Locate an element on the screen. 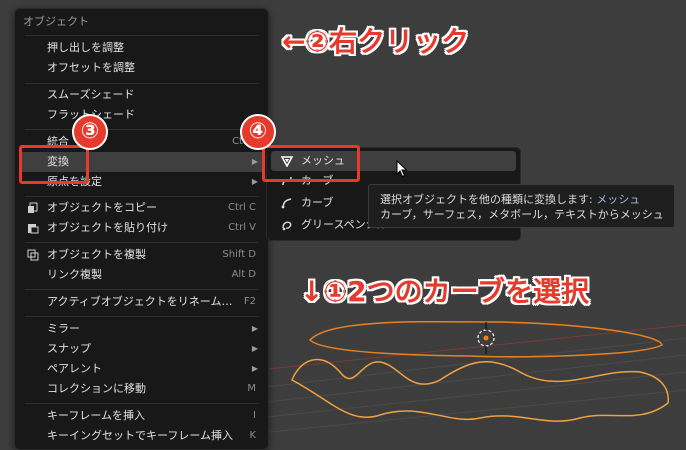 The image size is (686, 450). step-3-badge: ③ is located at coordinates (90, 132).